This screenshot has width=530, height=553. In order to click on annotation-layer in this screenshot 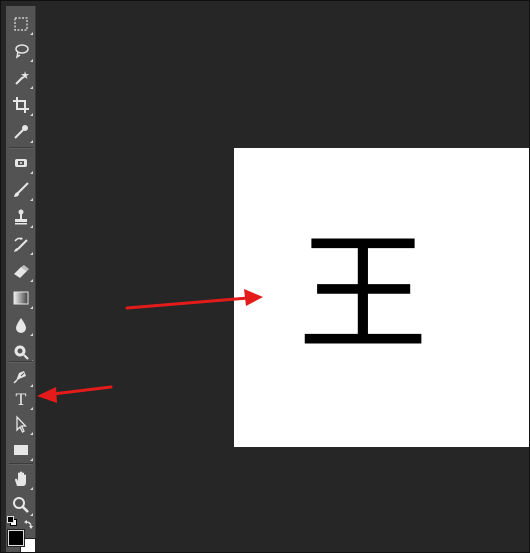, I will do `click(150, 346)`.